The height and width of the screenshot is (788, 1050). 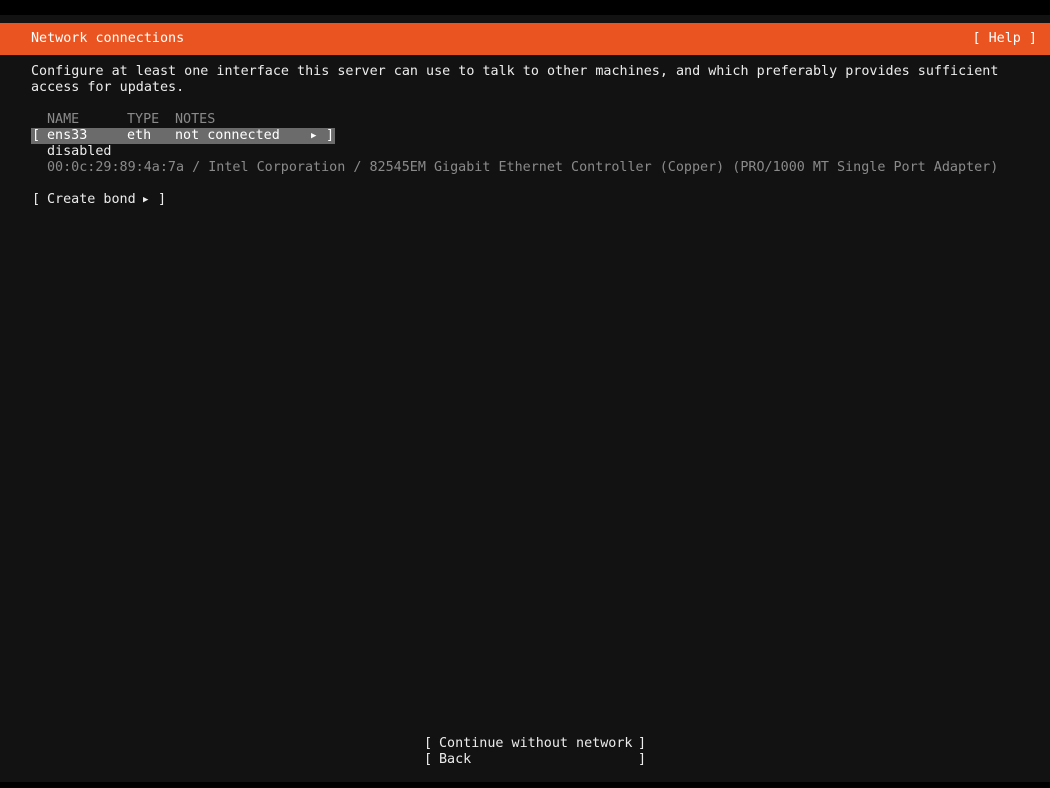 I want to click on interface-type: eth, so click(x=139, y=135).